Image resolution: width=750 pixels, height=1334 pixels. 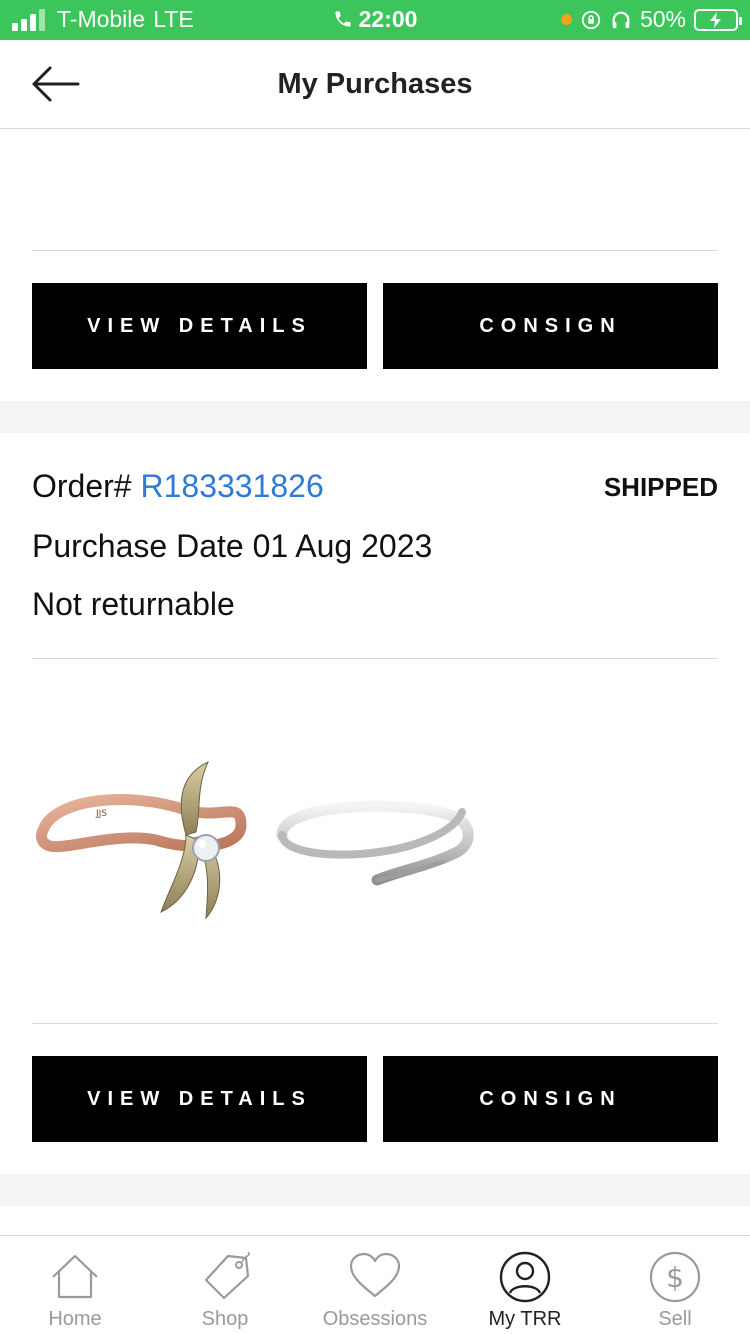 I want to click on tab-shop: Shop, so click(x=225, y=1285).